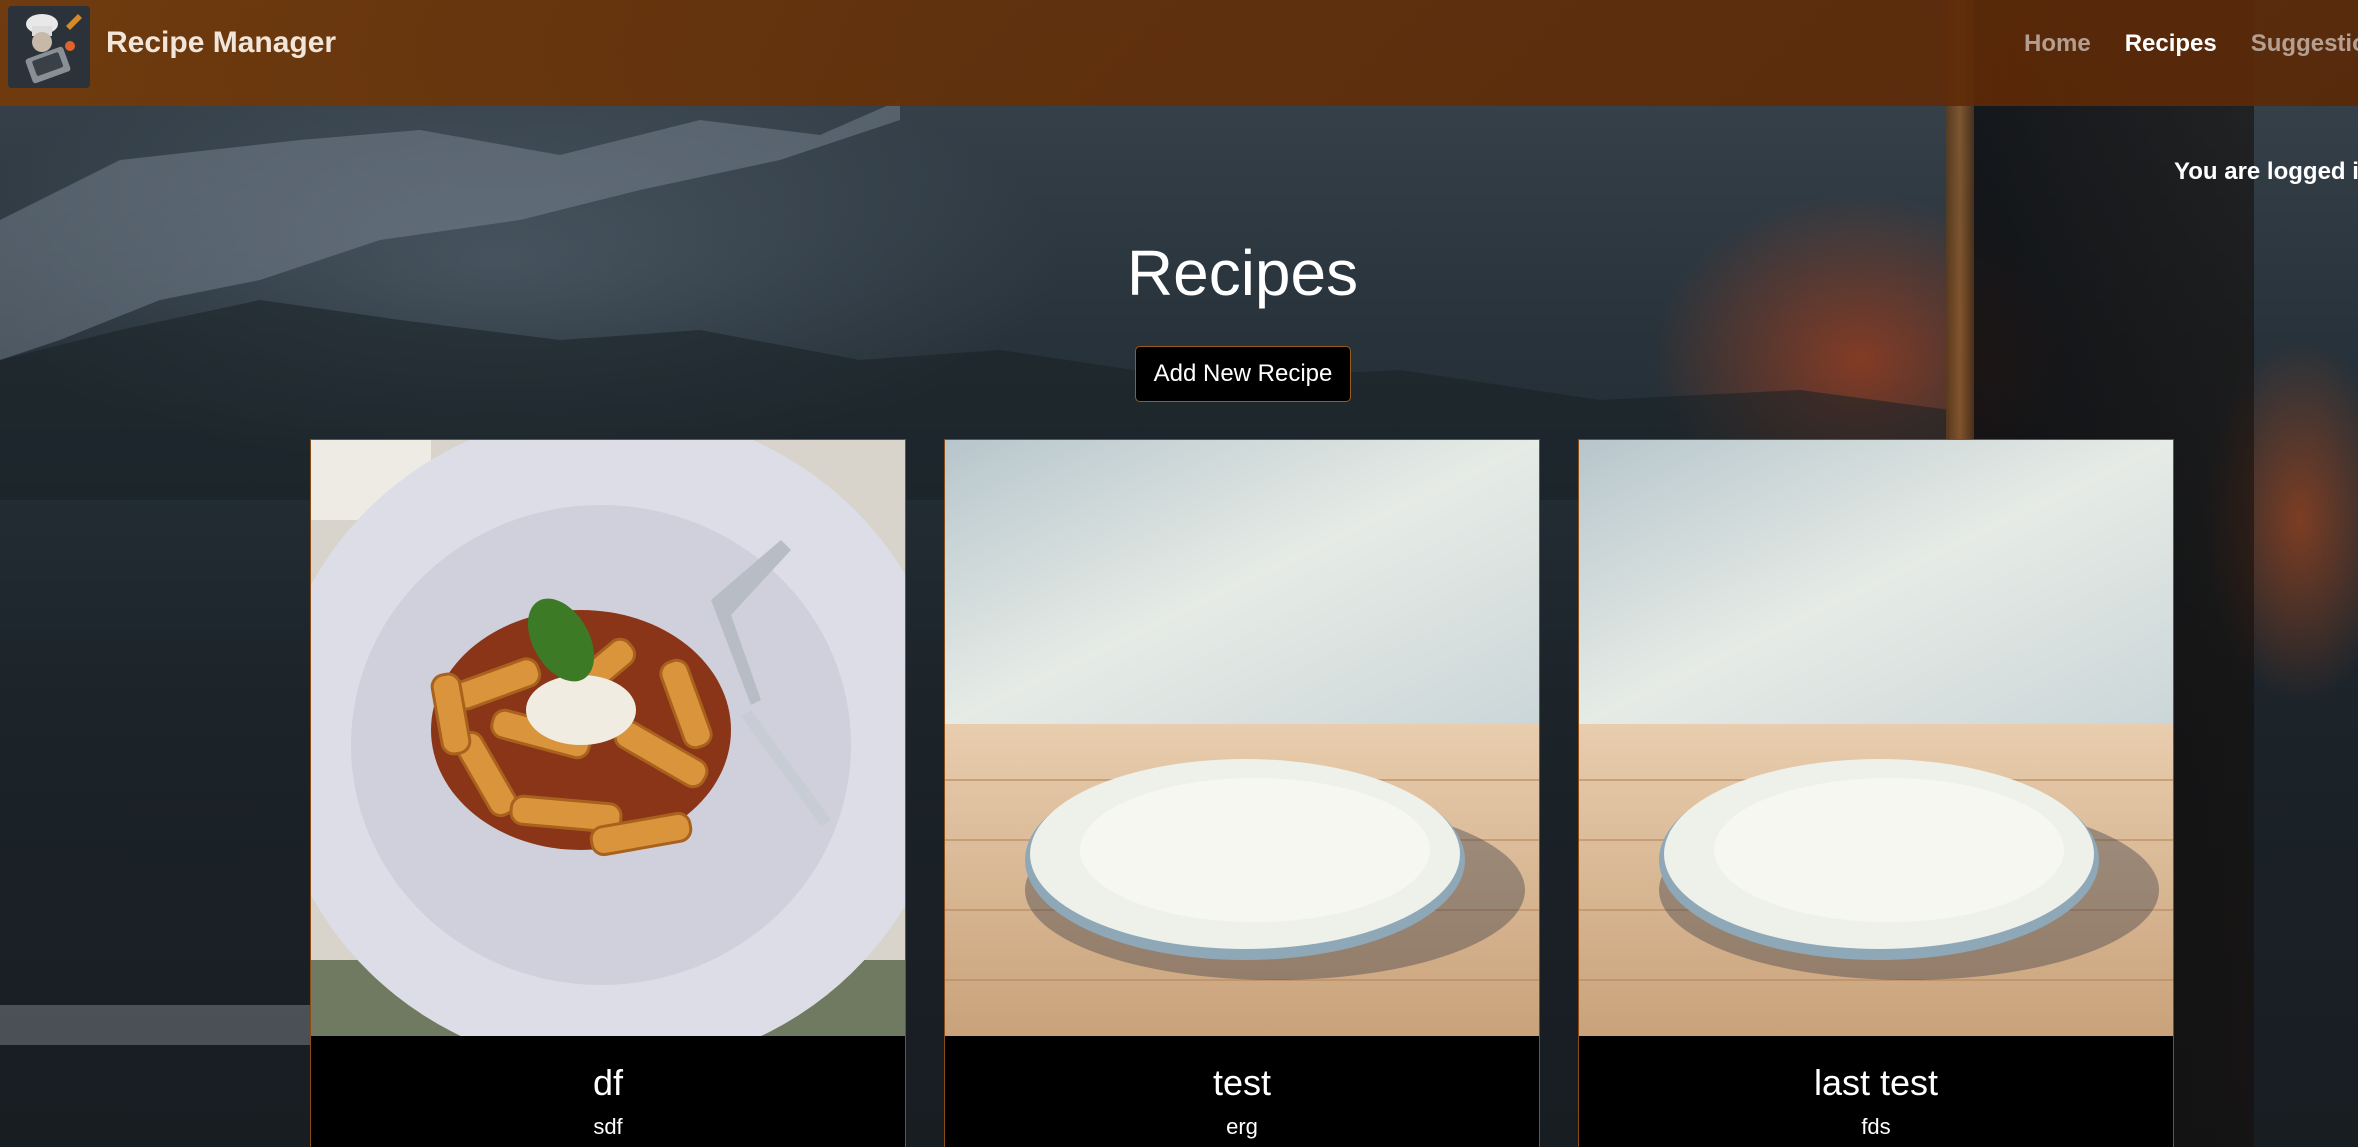  I want to click on recipe-description: erg, so click(1242, 1126).